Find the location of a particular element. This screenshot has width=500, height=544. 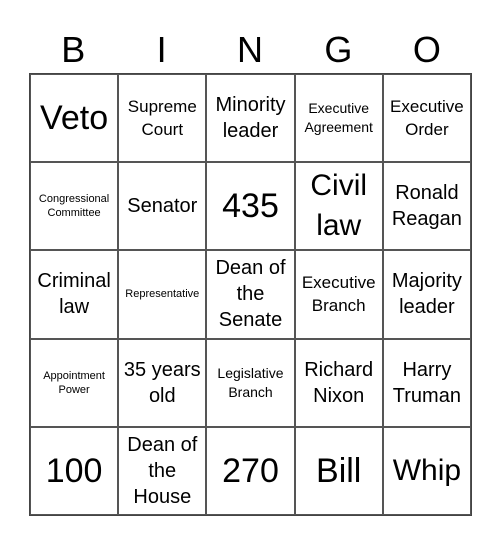

bingo-cell: Bill is located at coordinates (338, 470).